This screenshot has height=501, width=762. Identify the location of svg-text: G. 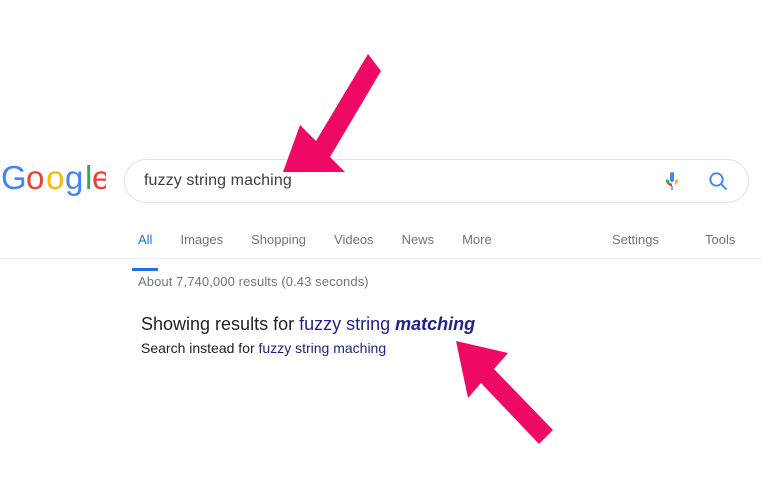
(14, 179).